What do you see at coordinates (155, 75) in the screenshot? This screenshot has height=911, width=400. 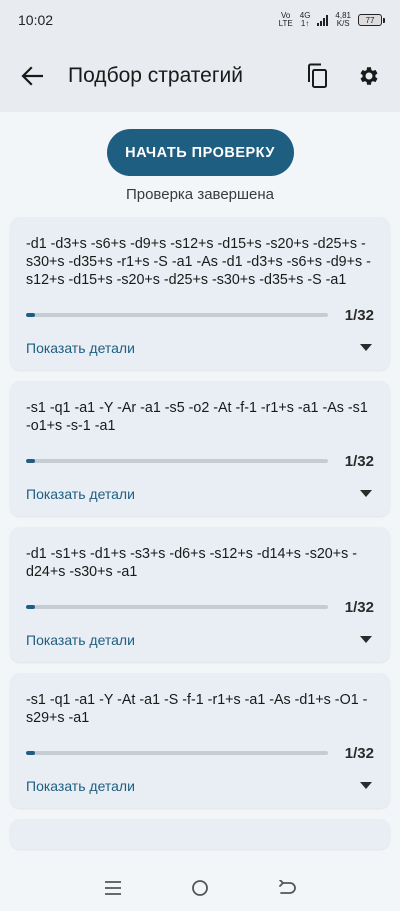 I see `page-title: Подбор стратегий` at bounding box center [155, 75].